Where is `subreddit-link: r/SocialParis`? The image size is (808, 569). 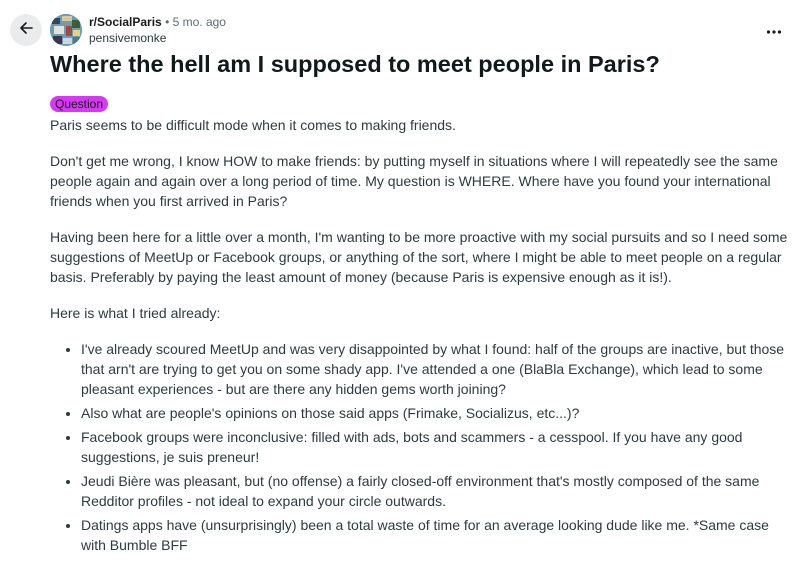
subreddit-link: r/SocialParis is located at coordinates (125, 22).